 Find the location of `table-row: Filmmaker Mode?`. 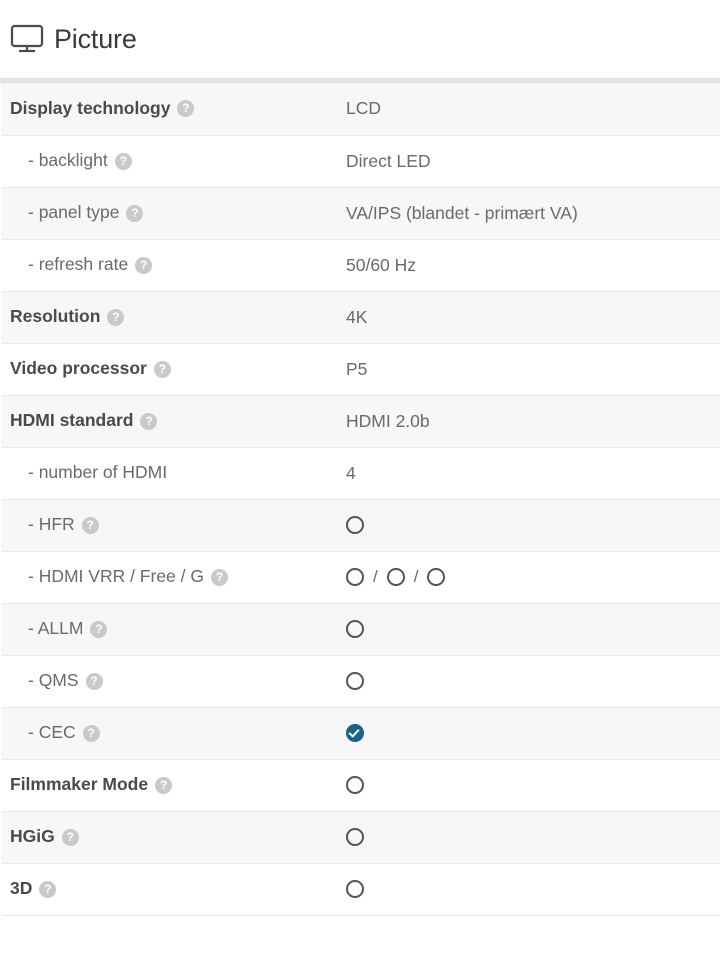

table-row: Filmmaker Mode? is located at coordinates (360, 785).